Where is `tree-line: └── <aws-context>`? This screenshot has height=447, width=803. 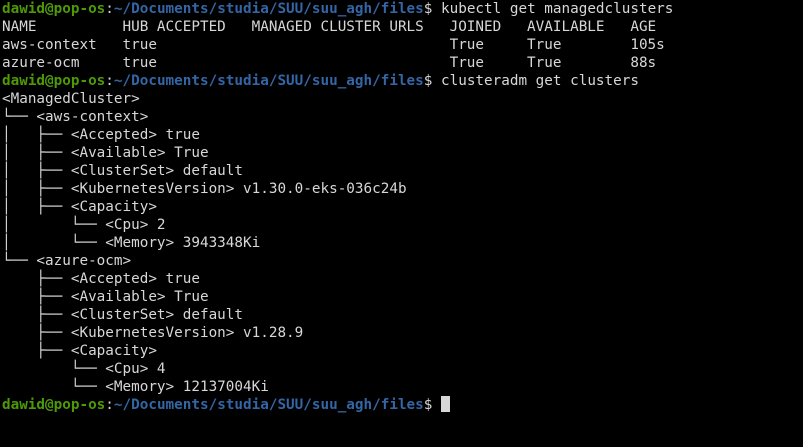 tree-line: └── <aws-context> is located at coordinates (75, 117).